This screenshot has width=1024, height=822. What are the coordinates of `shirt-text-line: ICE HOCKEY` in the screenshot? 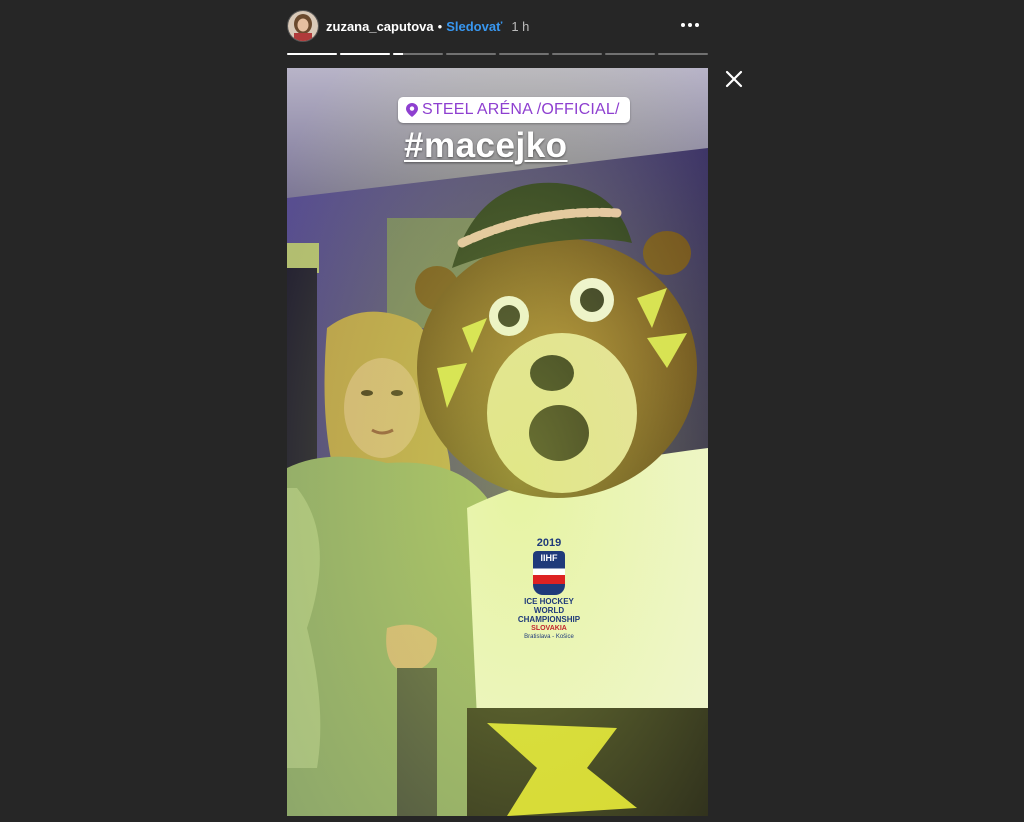 It's located at (549, 601).